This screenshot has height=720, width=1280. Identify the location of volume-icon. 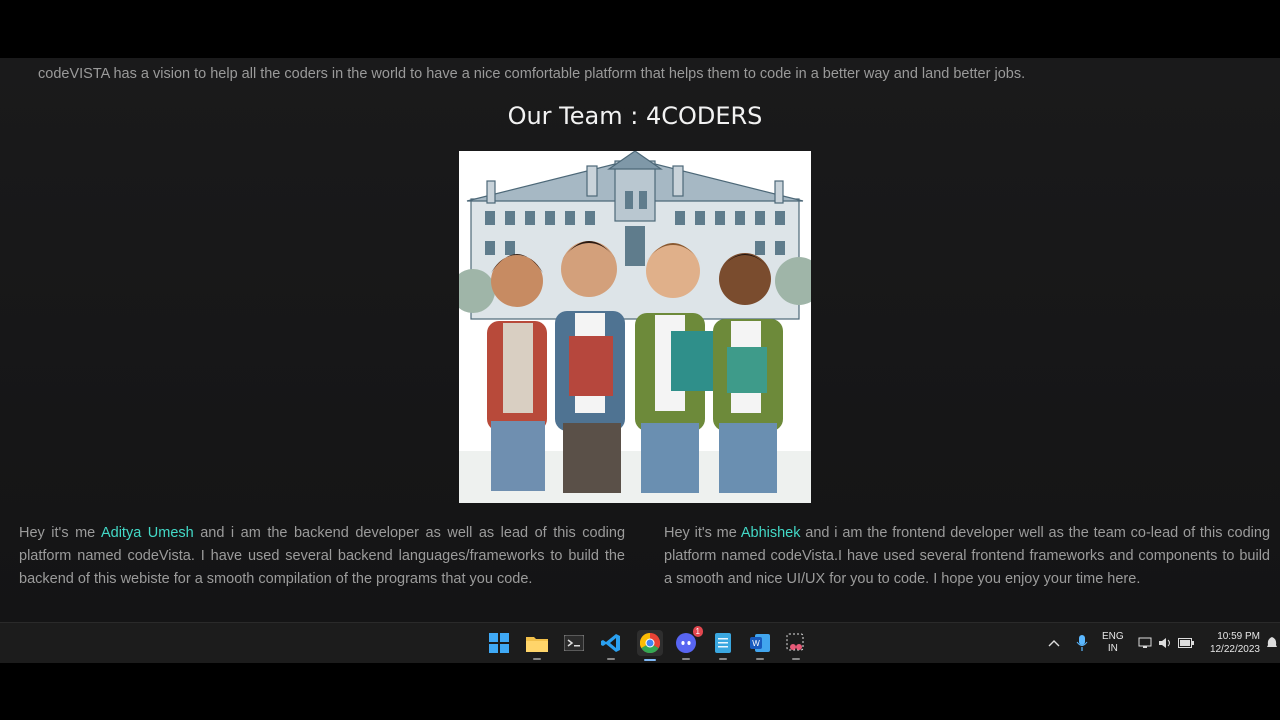
(1165, 643).